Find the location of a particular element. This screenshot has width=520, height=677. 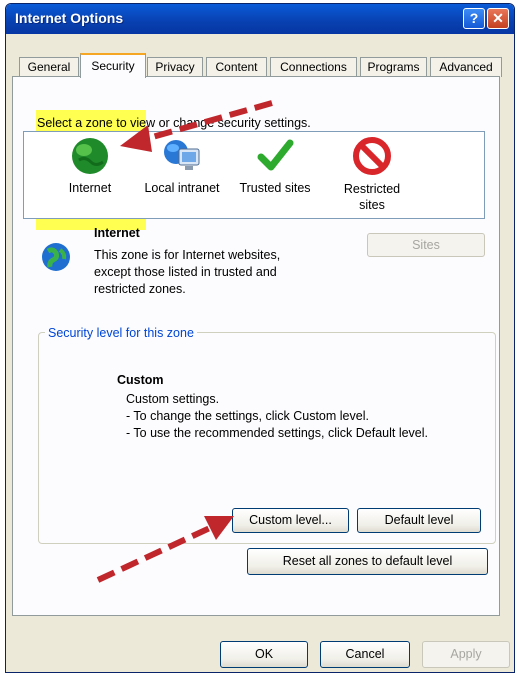

arrow-to-internet-zone is located at coordinates (196, 126).